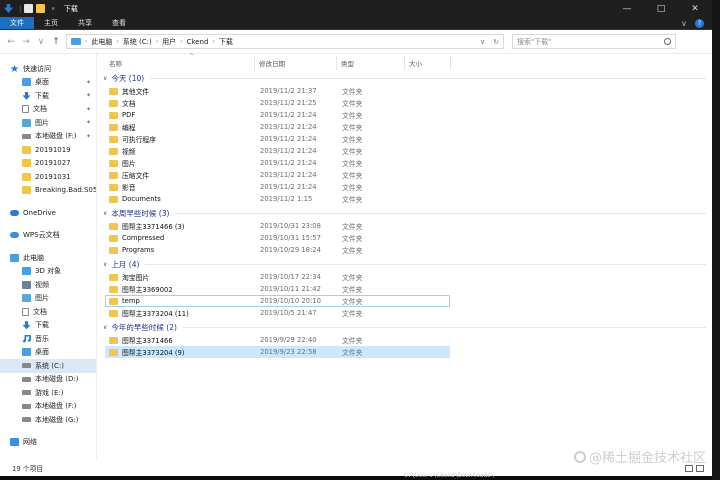 This screenshot has width=720, height=480. What do you see at coordinates (88, 109) in the screenshot?
I see `pin-icon: ✦` at bounding box center [88, 109].